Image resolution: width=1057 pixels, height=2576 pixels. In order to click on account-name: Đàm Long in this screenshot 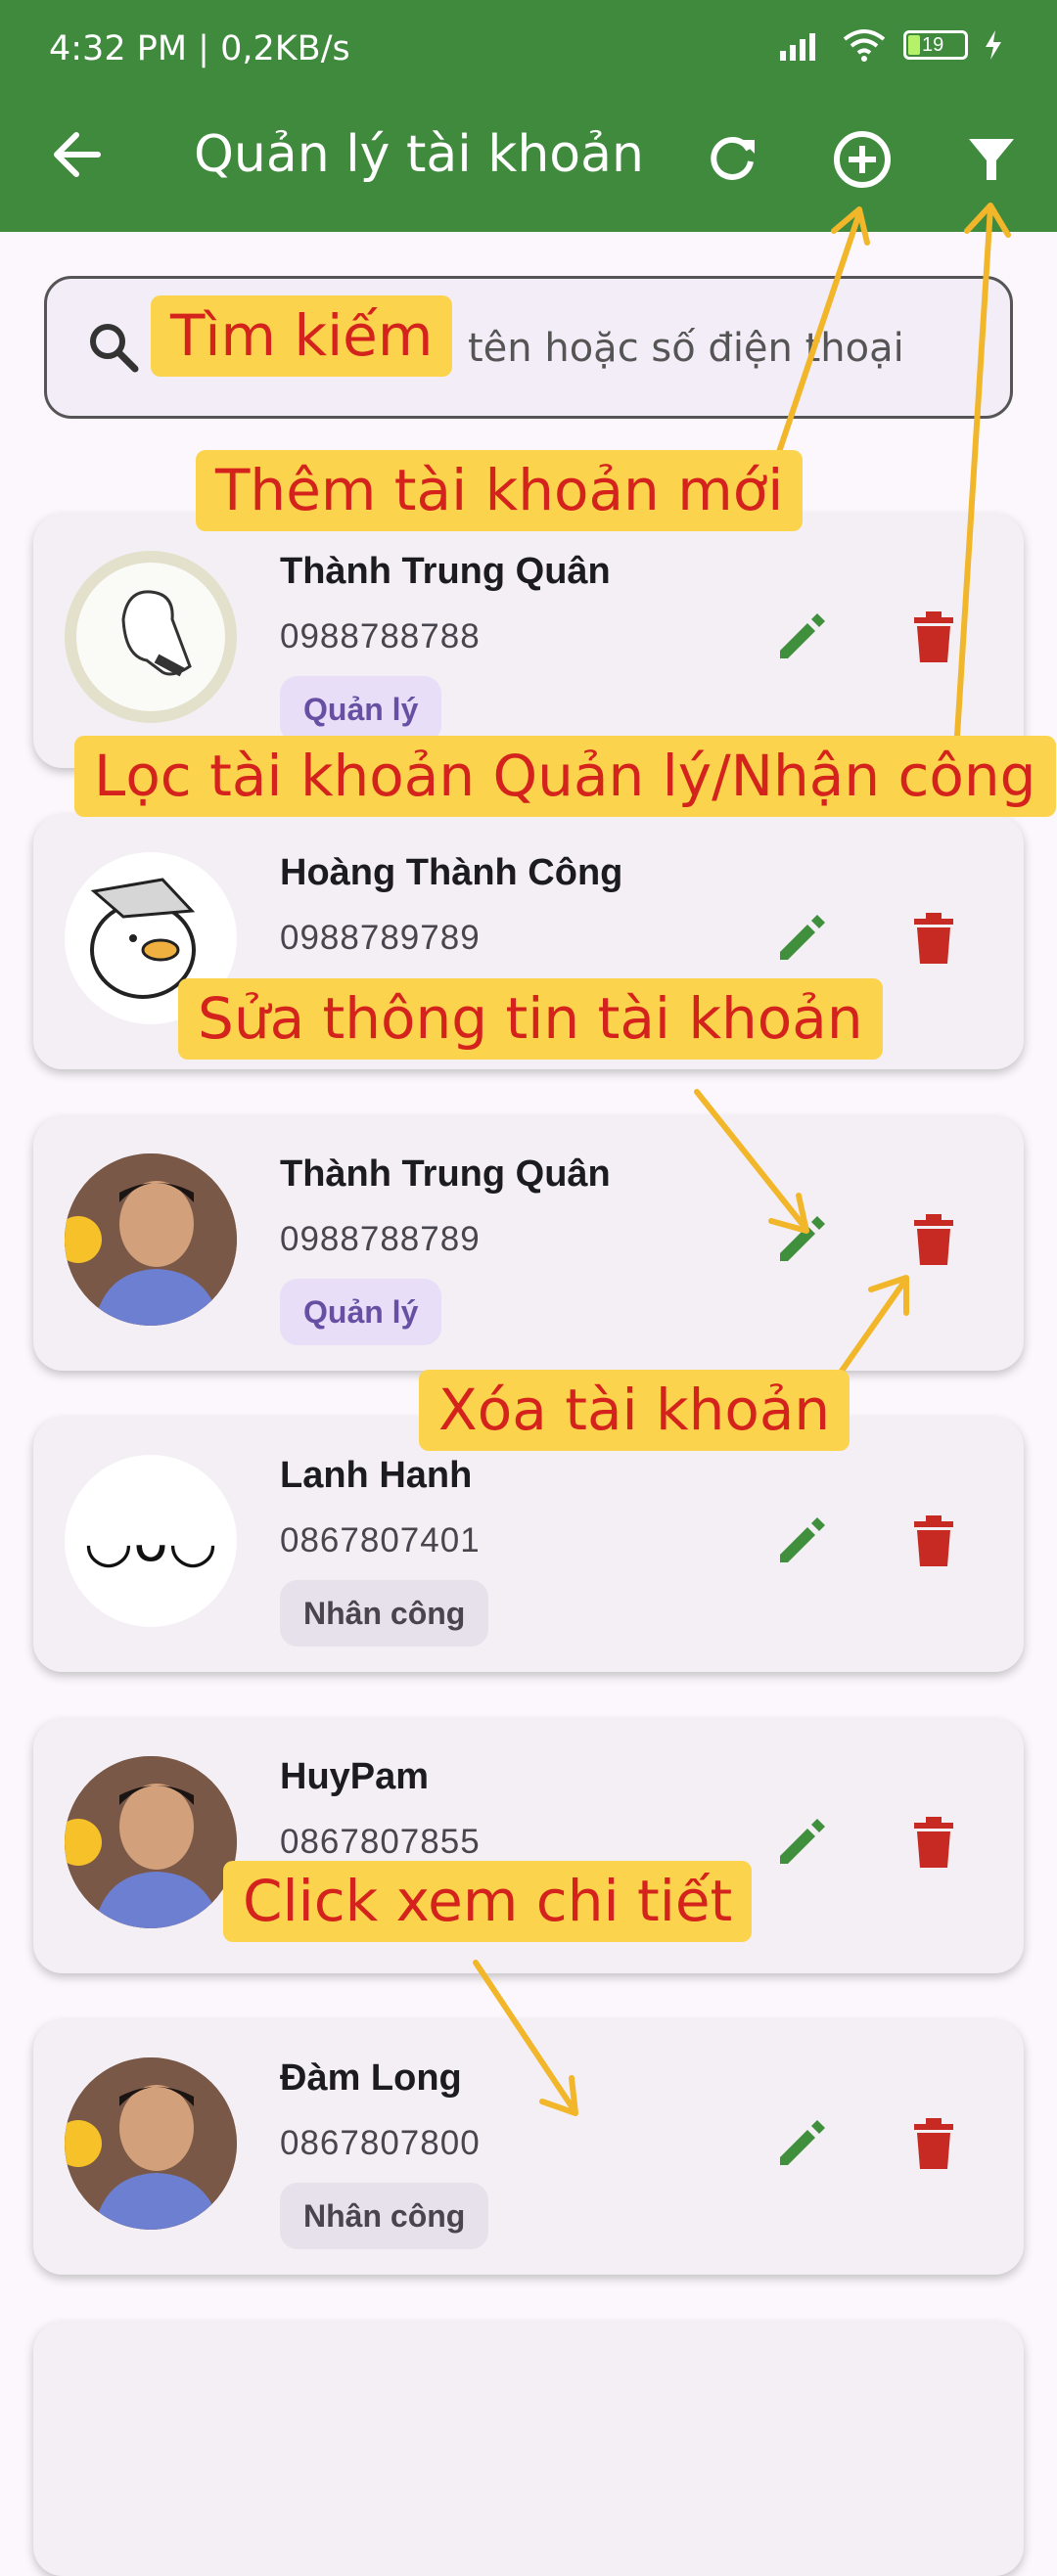, I will do `click(371, 2078)`.